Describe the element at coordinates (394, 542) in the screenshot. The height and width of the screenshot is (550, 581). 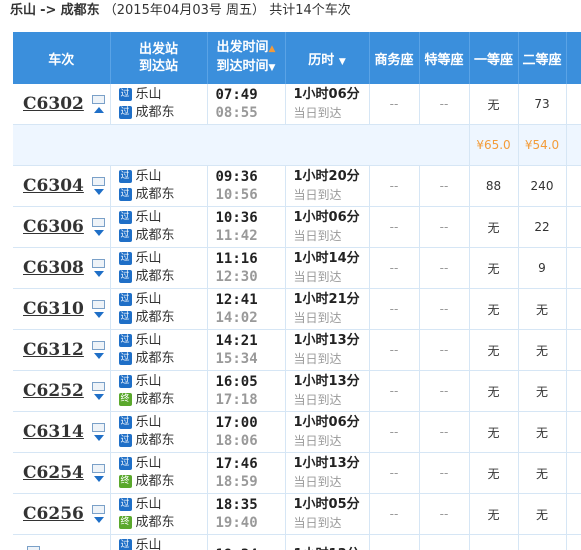
I see `business-seat` at that location.